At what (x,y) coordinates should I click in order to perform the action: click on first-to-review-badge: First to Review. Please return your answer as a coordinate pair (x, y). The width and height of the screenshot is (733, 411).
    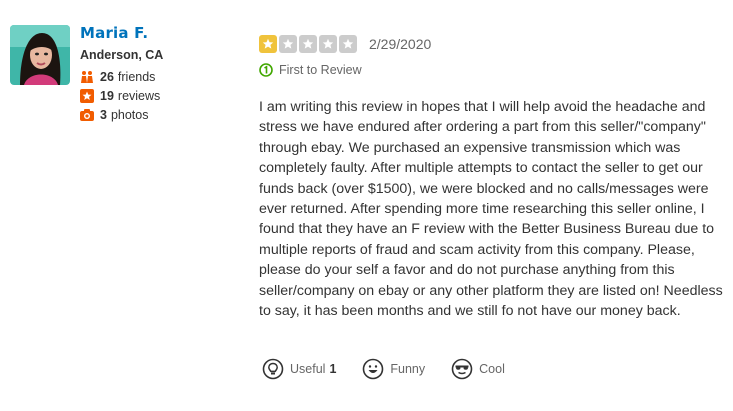
    Looking at the image, I should click on (494, 70).